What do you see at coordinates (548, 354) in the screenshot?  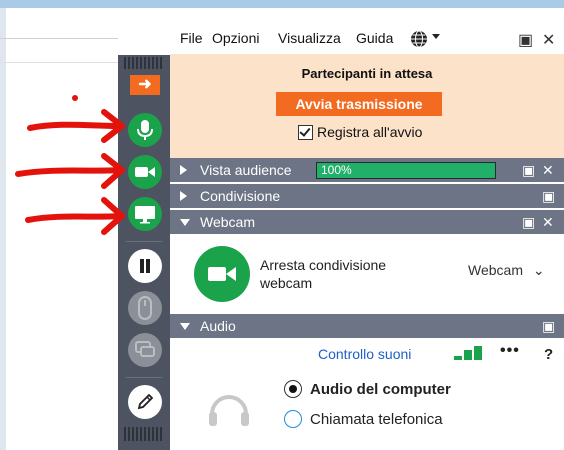 I see `help-button: ?` at bounding box center [548, 354].